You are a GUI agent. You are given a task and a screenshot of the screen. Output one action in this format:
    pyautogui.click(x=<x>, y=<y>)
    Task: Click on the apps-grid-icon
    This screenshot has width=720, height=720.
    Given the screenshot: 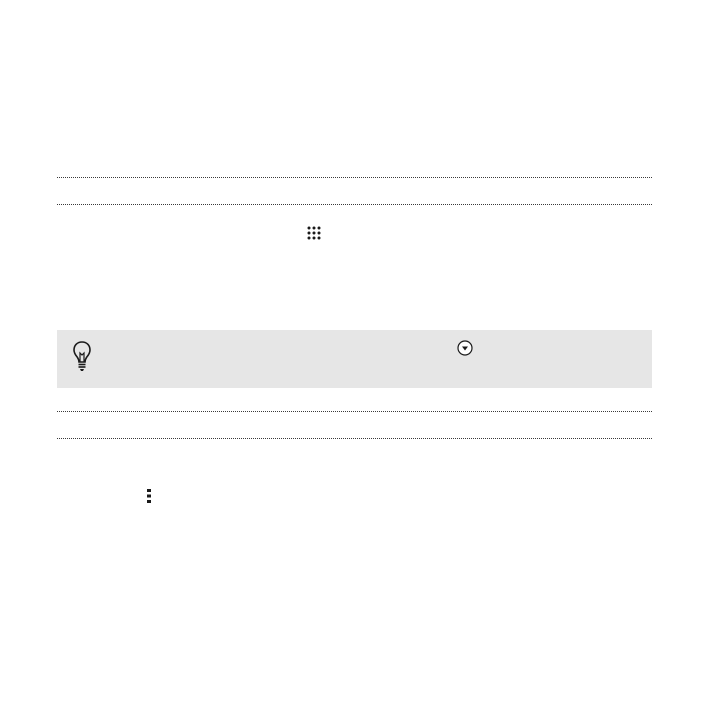 What is the action you would take?
    pyautogui.click(x=314, y=233)
    